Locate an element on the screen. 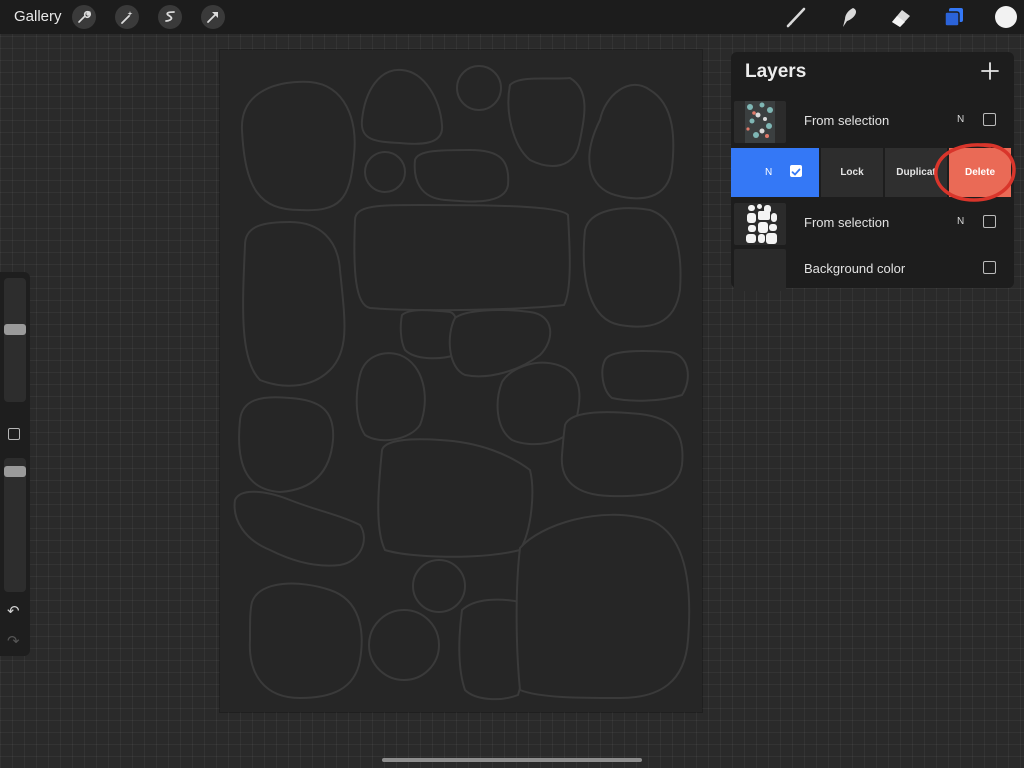 Image resolution: width=1024 pixels, height=768 pixels. highlight-circle-annotation is located at coordinates (975, 172).